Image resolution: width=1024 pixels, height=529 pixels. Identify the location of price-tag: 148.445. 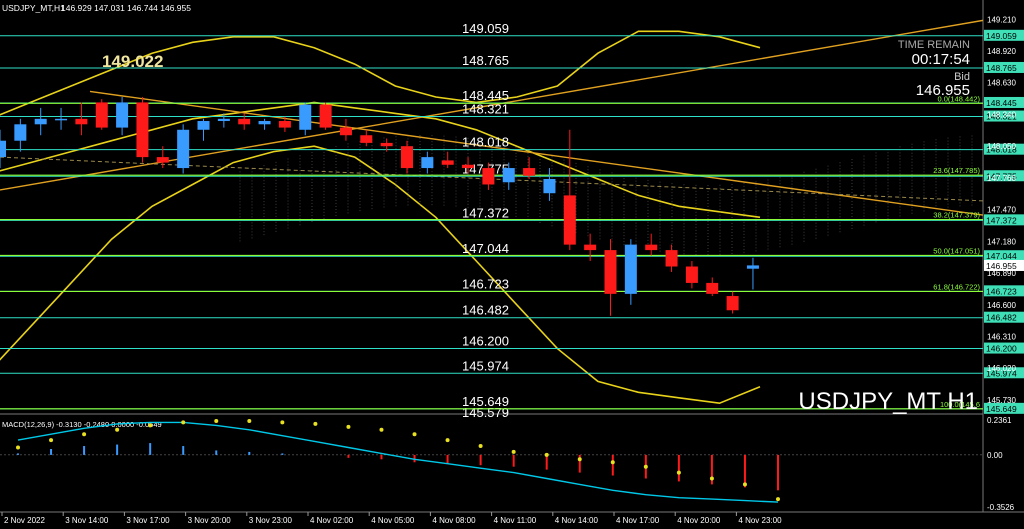
(1004, 102).